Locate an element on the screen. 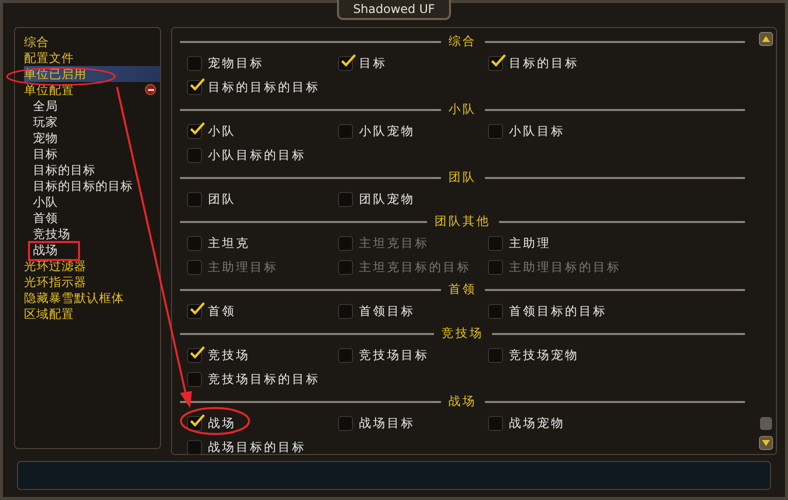 The width and height of the screenshot is (788, 500). sidebar-item: 目标的目标的目标 is located at coordinates (92, 186).